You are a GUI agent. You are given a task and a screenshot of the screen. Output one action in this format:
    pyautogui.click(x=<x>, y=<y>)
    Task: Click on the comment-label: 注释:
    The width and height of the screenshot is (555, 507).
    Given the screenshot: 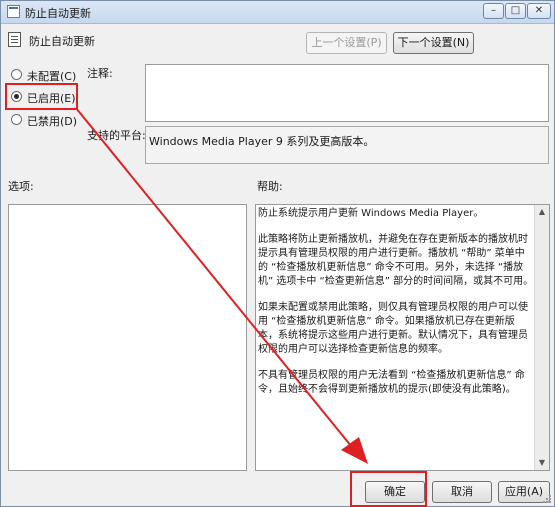 What is the action you would take?
    pyautogui.click(x=100, y=73)
    